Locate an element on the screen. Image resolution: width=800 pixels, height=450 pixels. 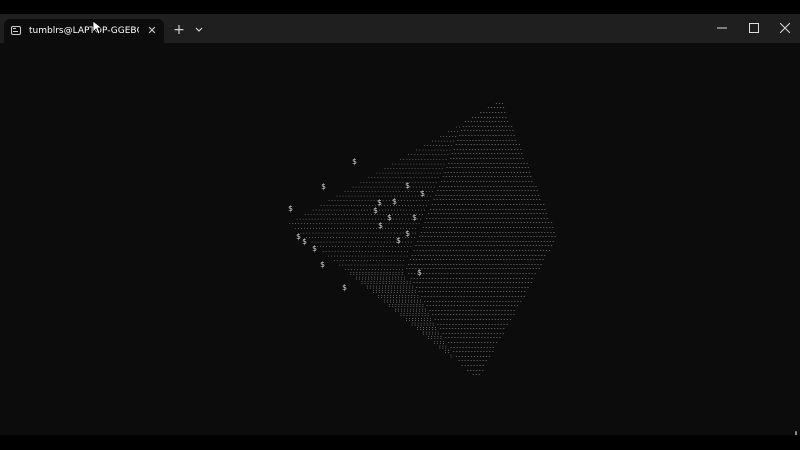
minimize-icon is located at coordinates (722, 28).